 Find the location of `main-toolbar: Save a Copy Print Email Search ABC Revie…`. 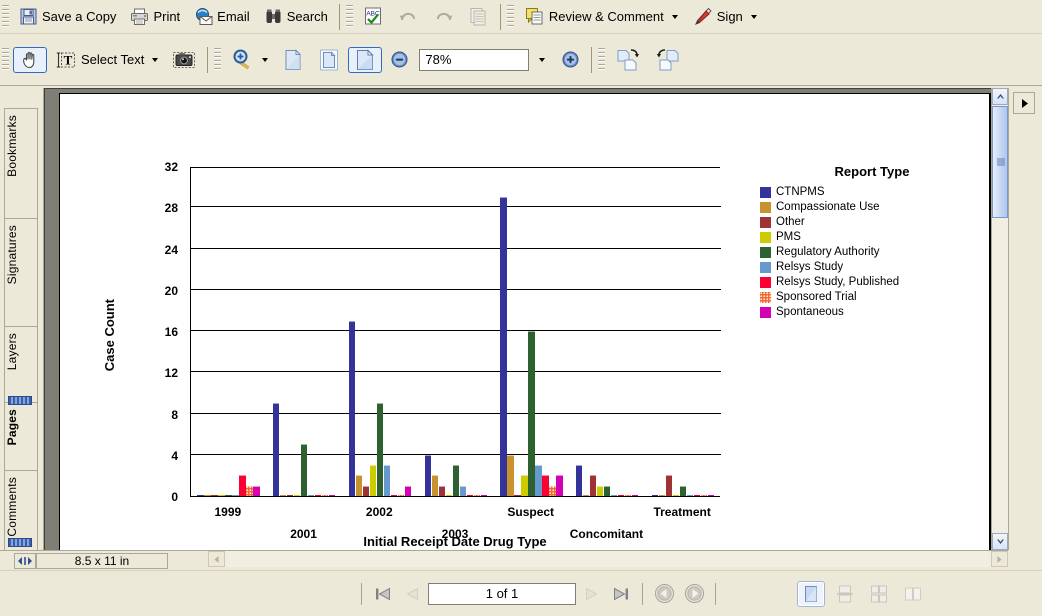

main-toolbar: Save a Copy Print Email Search ABC Revie… is located at coordinates (521, 17).